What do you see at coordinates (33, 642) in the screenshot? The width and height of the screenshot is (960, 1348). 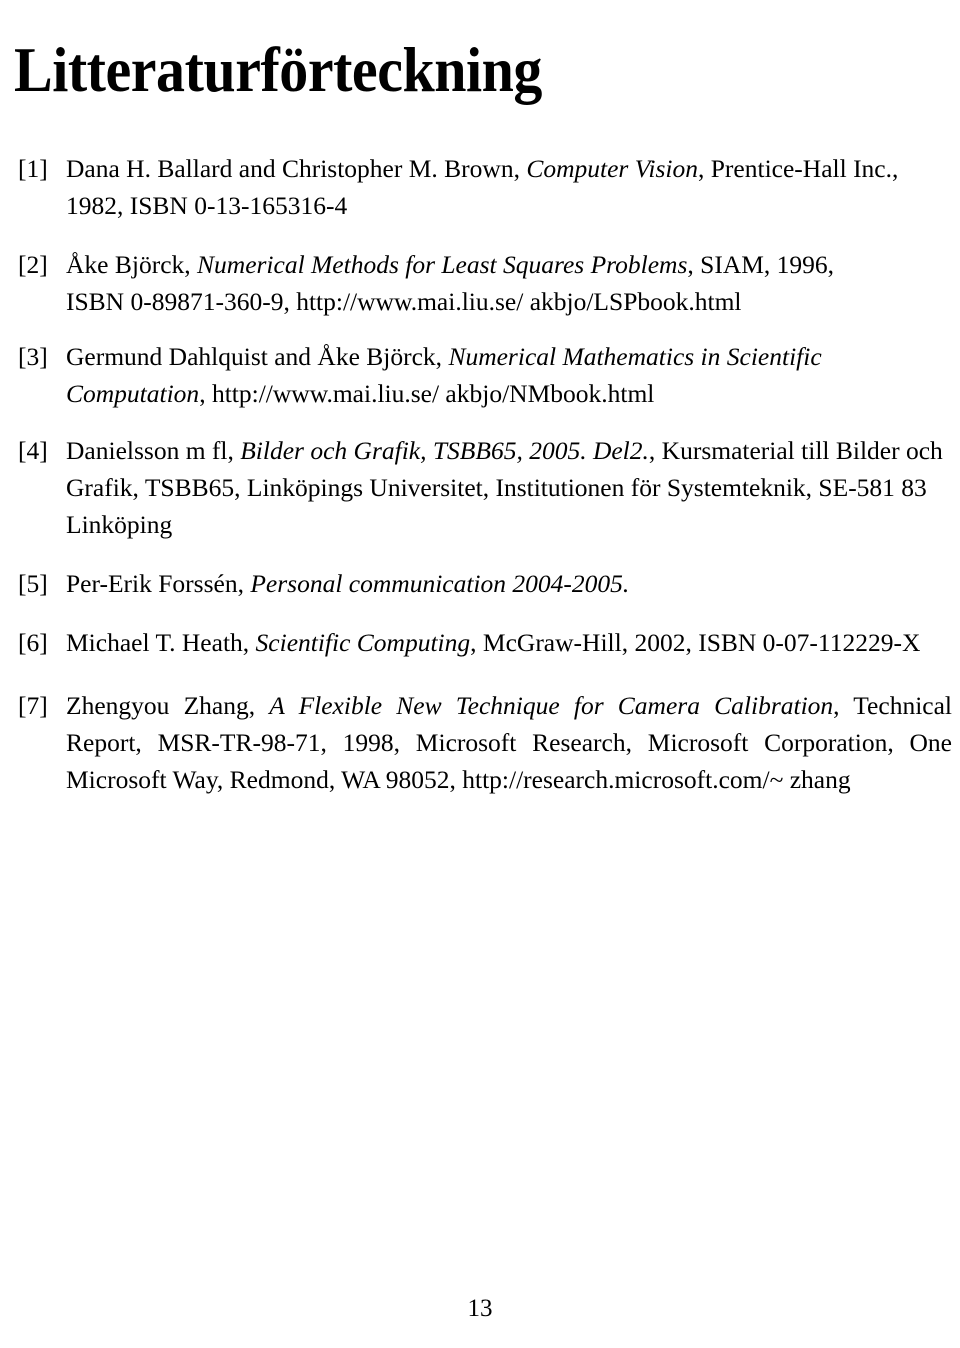 I see `bibliography-entry-label: [6]` at bounding box center [33, 642].